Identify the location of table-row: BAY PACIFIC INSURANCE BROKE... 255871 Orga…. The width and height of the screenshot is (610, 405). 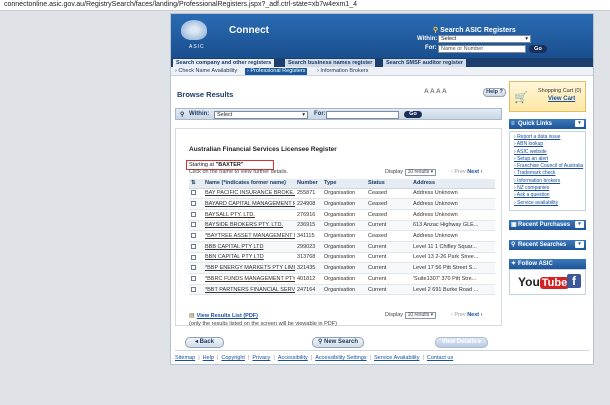
(342, 194).